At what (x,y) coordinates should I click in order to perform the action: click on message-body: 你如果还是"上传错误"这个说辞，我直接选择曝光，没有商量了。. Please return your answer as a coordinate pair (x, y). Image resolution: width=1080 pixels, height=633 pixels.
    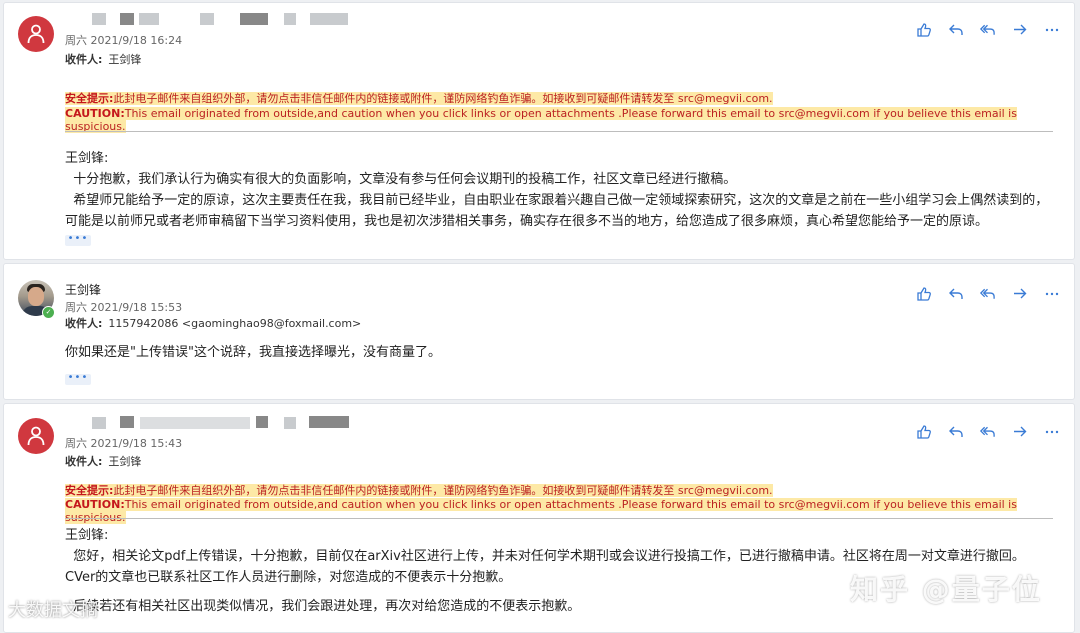
    Looking at the image, I should click on (253, 352).